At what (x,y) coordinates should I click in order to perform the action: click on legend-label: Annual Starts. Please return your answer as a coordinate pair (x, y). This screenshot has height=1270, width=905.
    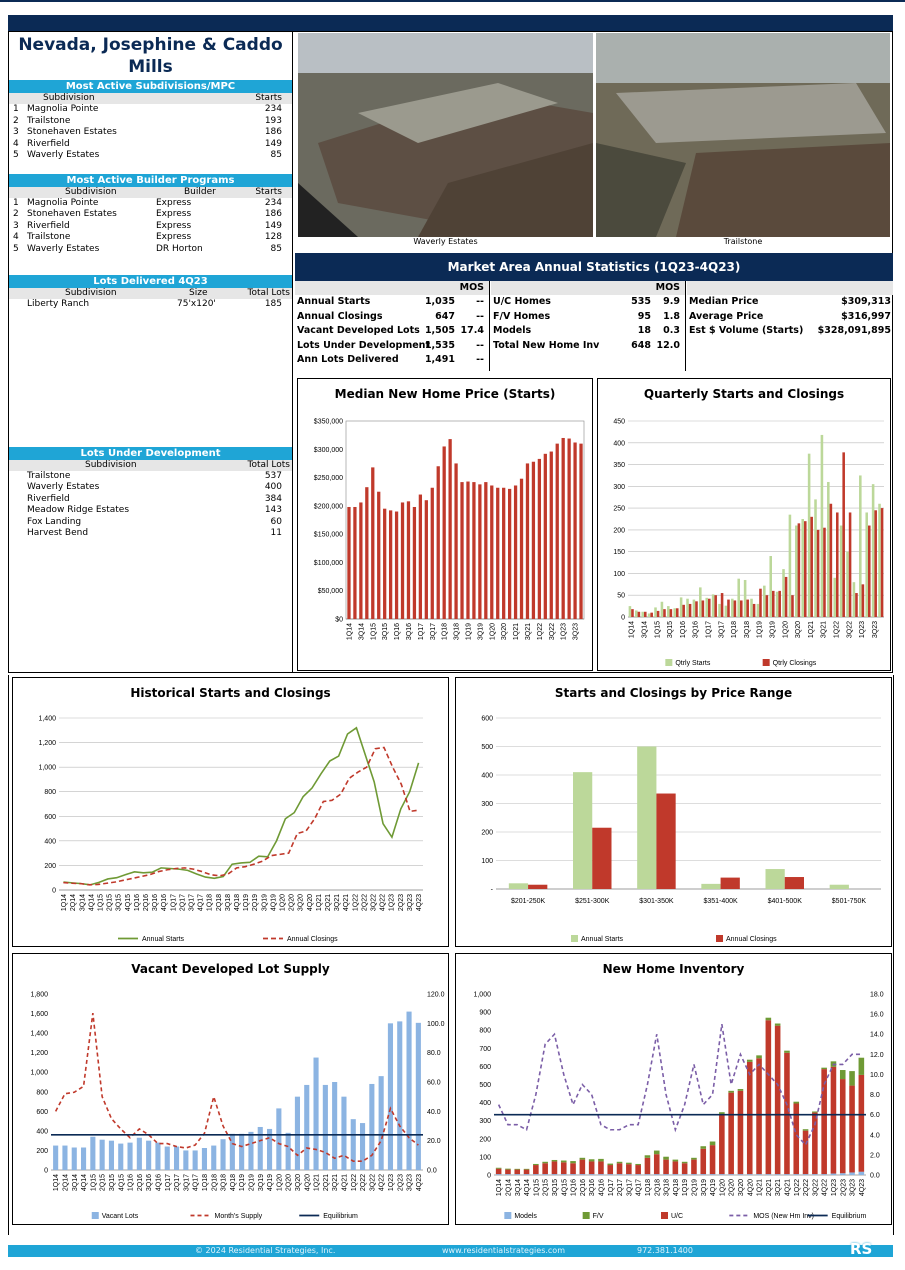
    Looking at the image, I should click on (163, 939).